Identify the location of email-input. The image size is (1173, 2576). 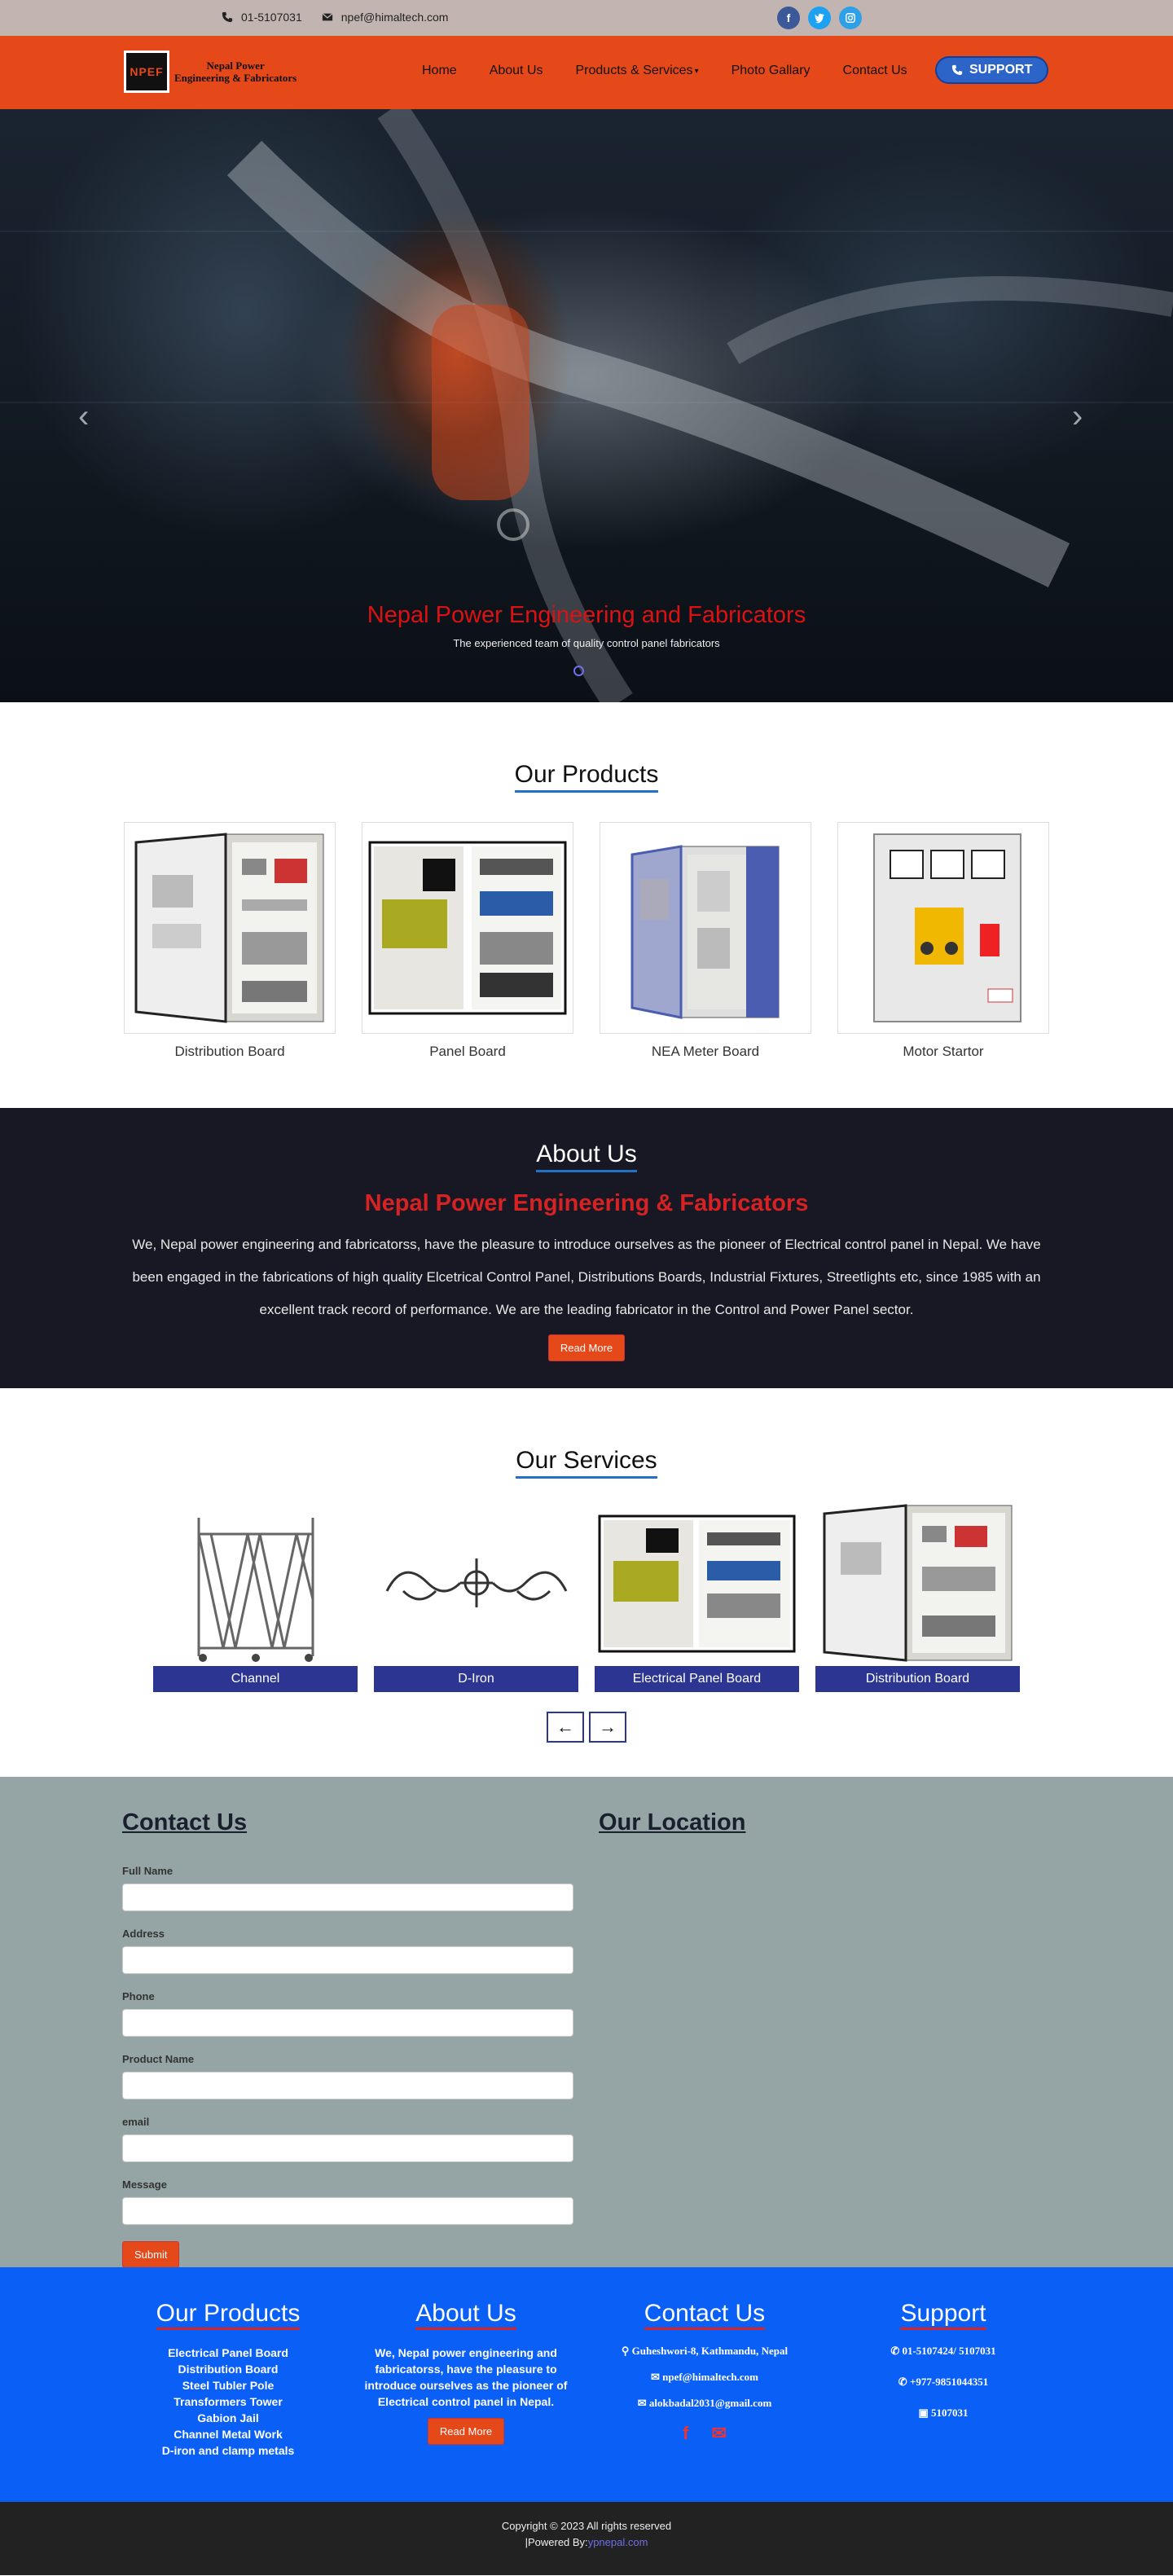
(347, 2148).